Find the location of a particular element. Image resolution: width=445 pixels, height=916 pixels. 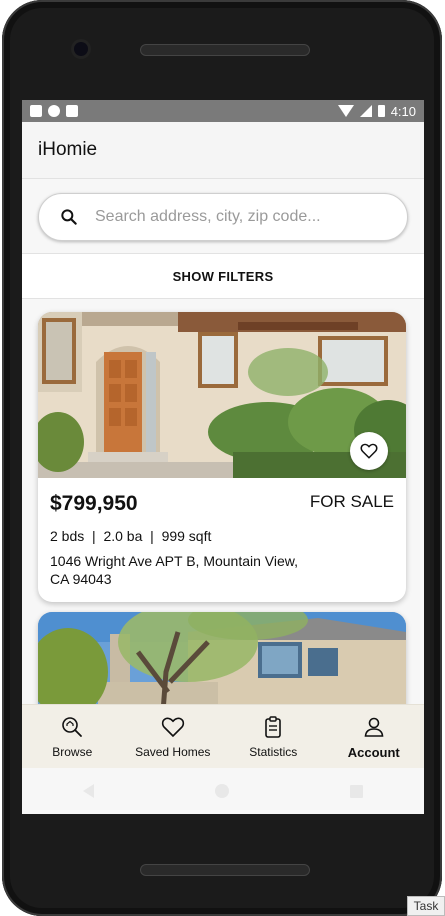

bottom-speaker is located at coordinates (225, 870).